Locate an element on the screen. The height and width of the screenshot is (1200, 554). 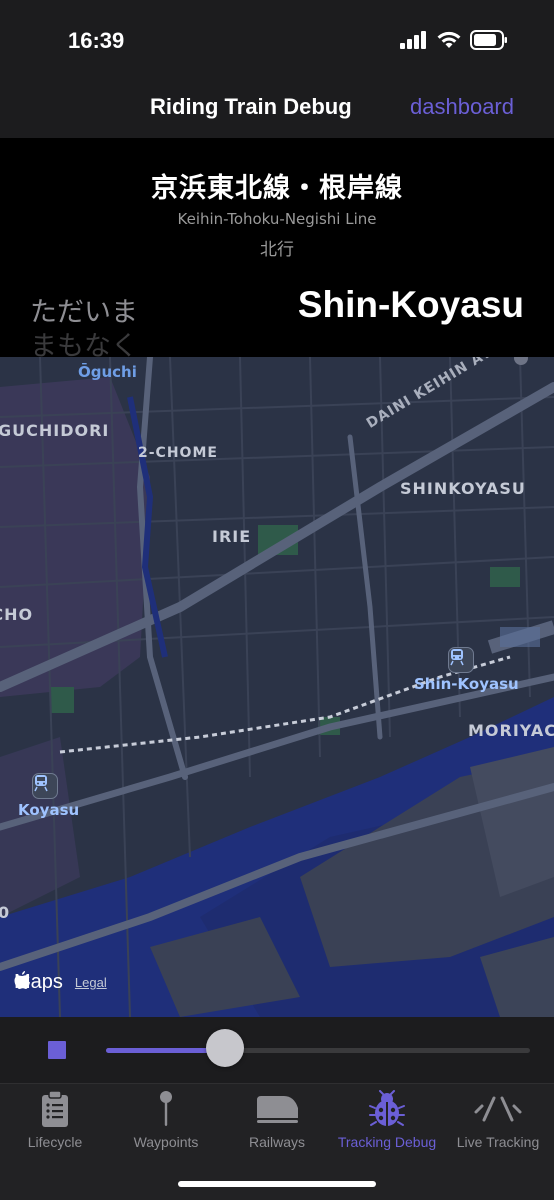
tab-railways: Railways is located at coordinates (277, 1122).